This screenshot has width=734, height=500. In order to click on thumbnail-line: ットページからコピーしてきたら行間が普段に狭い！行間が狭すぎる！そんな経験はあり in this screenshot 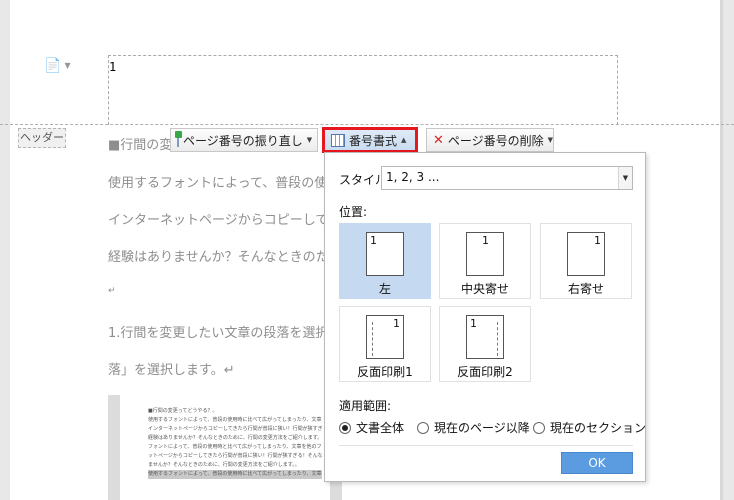, I will do `click(235, 456)`.